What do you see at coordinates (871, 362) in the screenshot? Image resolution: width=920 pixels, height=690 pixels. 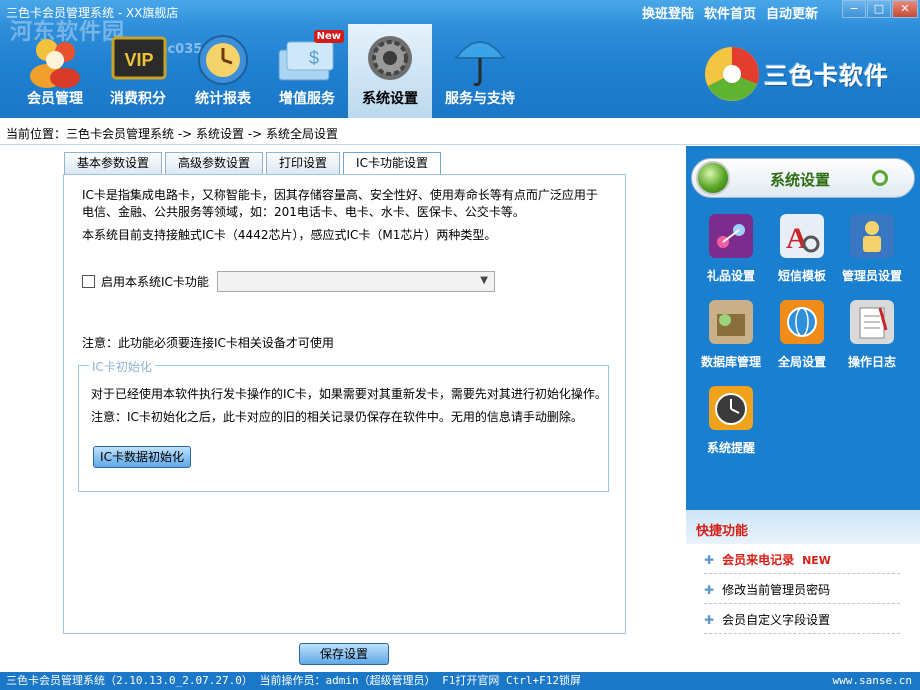 I see `tool-label: 操作日志` at bounding box center [871, 362].